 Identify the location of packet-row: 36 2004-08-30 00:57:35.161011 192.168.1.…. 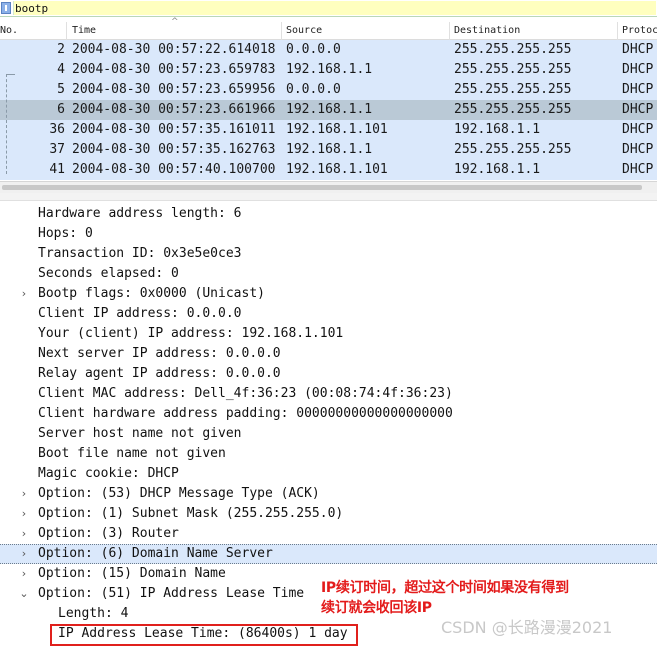
(328, 130).